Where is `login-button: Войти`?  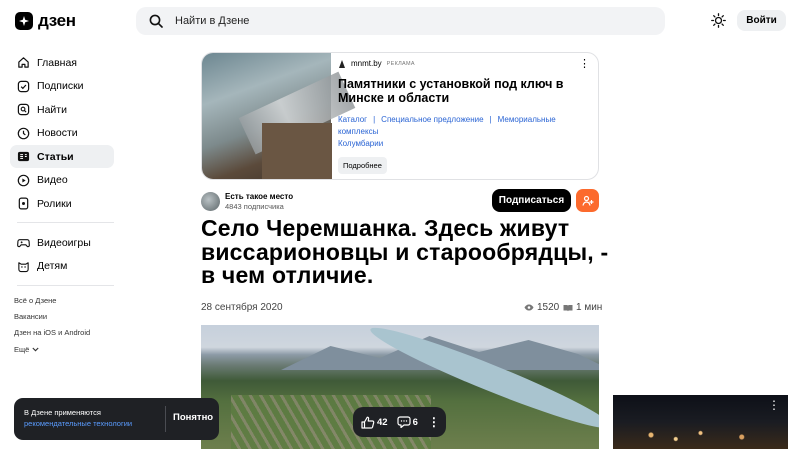 login-button: Войти is located at coordinates (761, 20).